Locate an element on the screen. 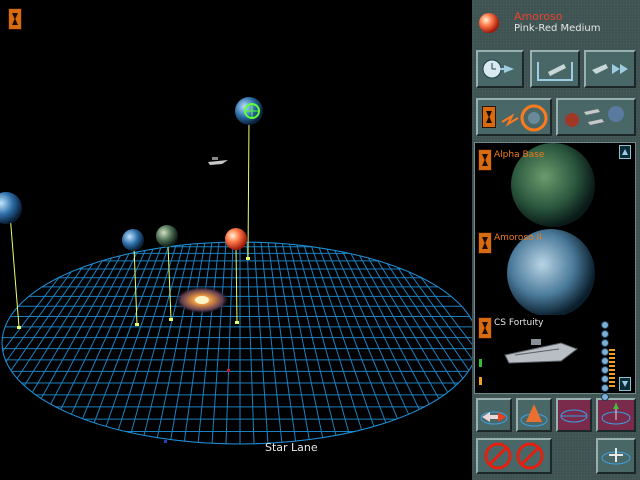 This screenshot has width=640, height=480. clock-arrow-icon is located at coordinates (498, 69).